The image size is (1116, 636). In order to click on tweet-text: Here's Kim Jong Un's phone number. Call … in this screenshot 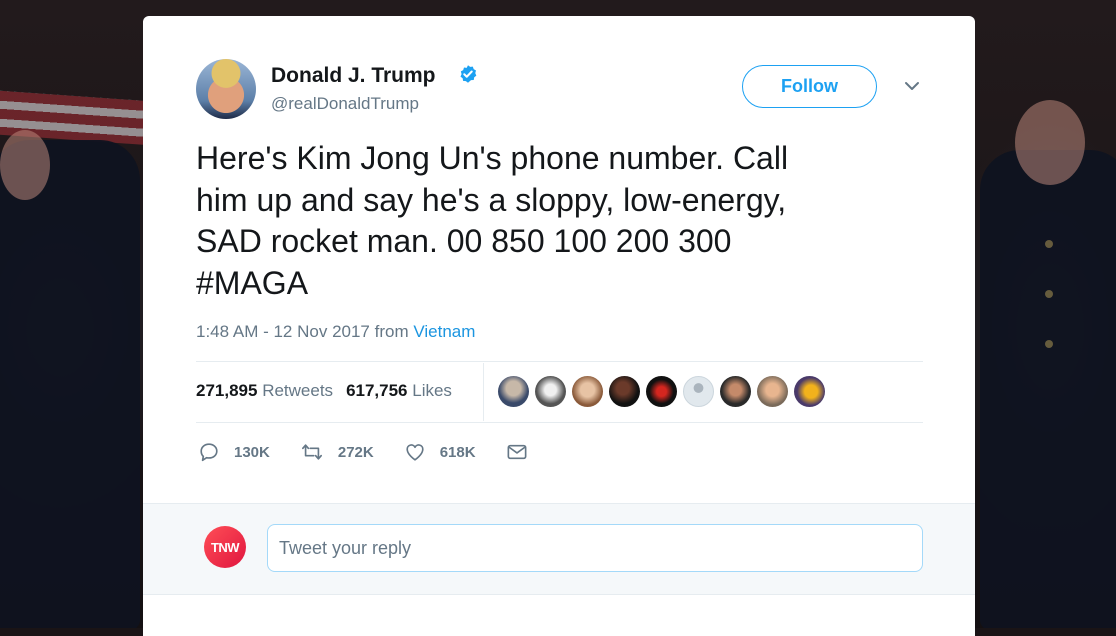, I will do `click(492, 220)`.